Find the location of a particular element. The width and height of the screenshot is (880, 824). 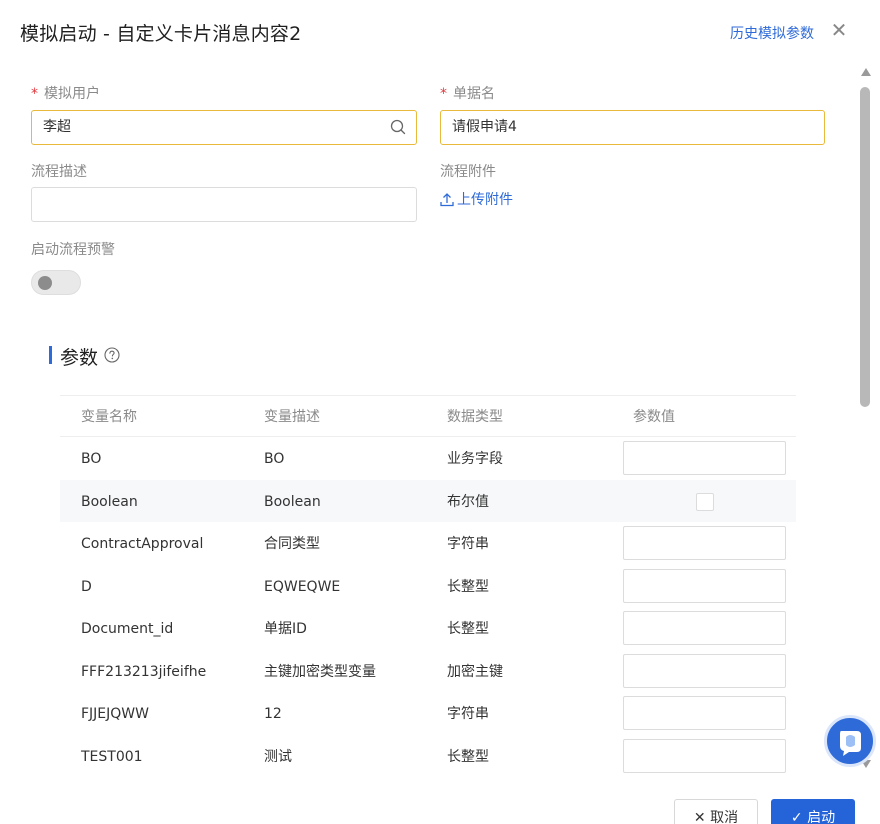

check-icon: ✓ is located at coordinates (796, 817).